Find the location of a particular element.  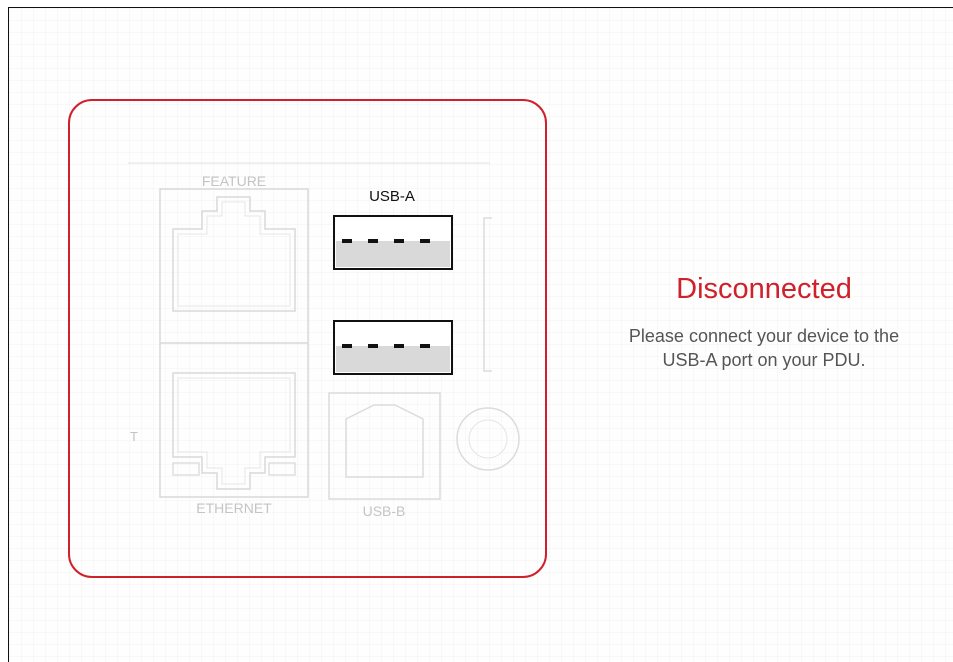

ethernet-port-icon is located at coordinates (234, 431).